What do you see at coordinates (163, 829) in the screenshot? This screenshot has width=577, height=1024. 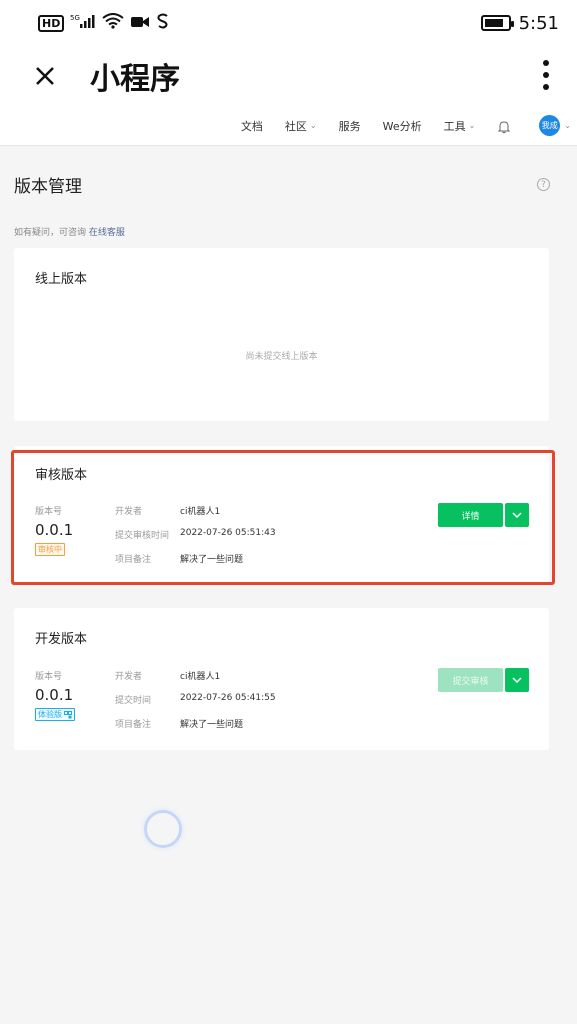 I see `loading-spinner` at bounding box center [163, 829].